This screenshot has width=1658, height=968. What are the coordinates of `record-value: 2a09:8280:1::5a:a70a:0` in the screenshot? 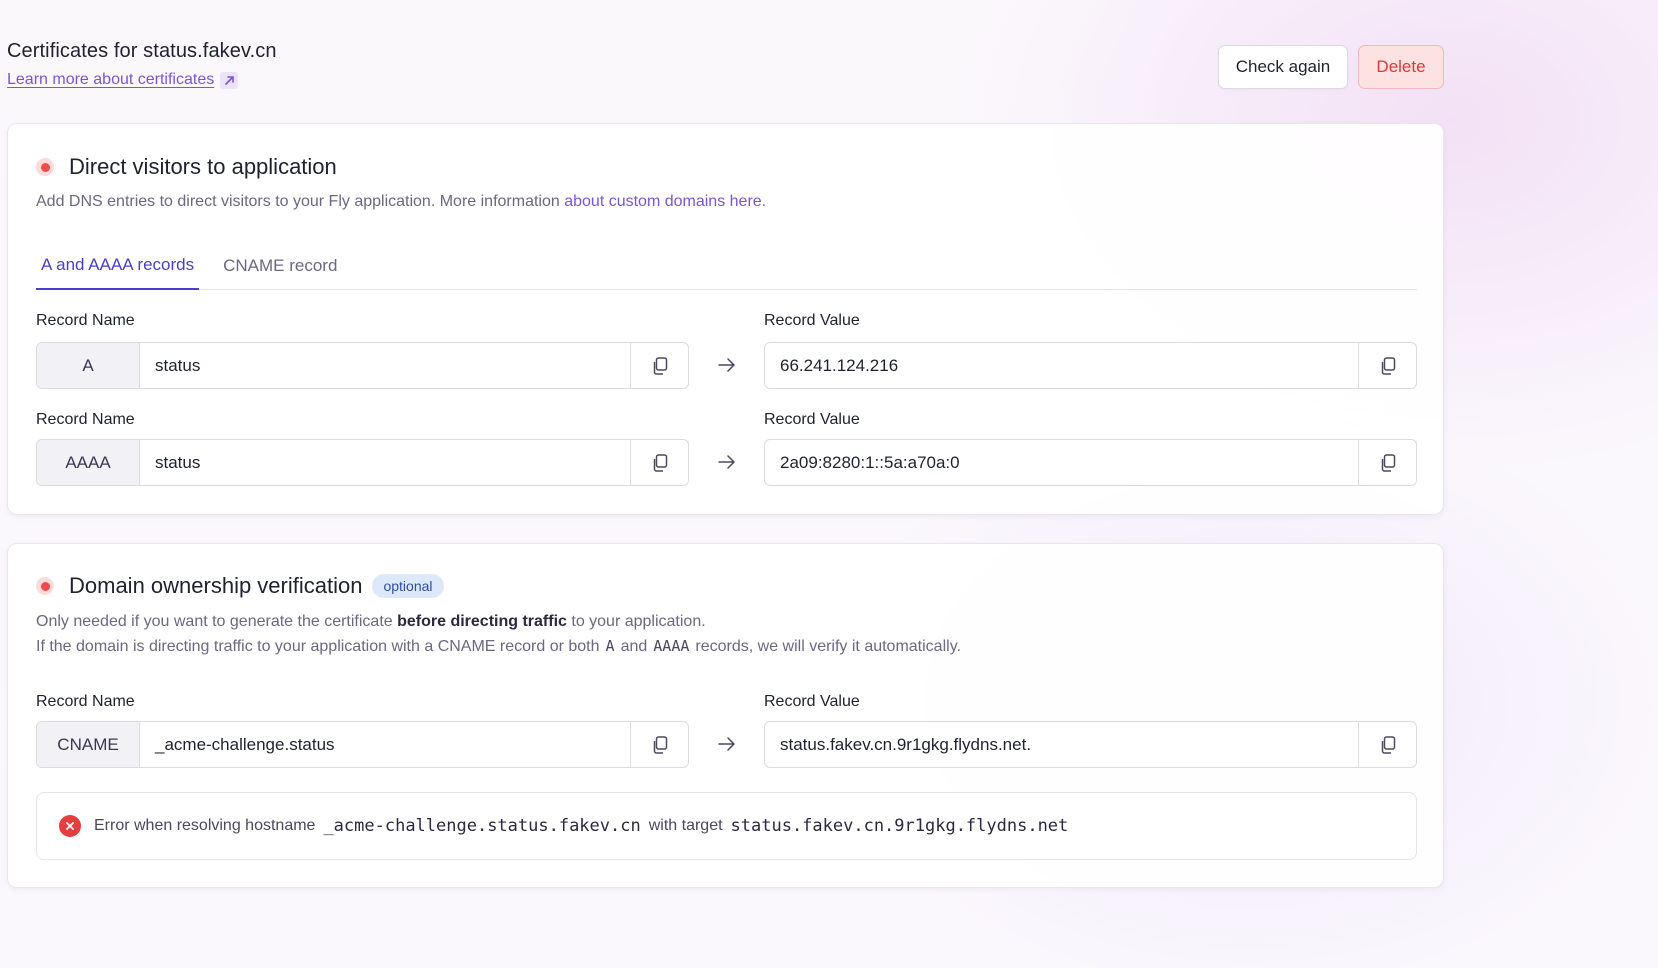 It's located at (1061, 462).